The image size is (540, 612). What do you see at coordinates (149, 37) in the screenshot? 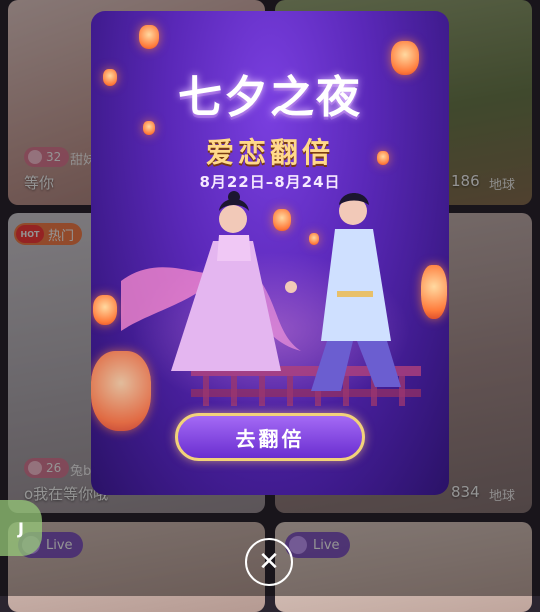
I see `lantern-icon` at bounding box center [149, 37].